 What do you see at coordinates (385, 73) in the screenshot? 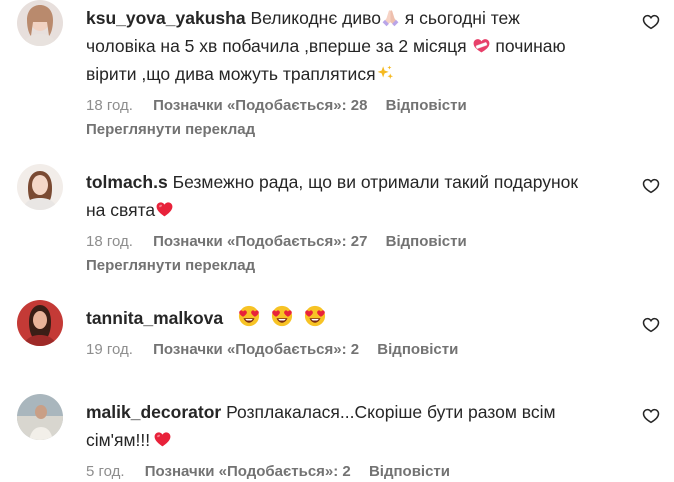
I see `sparkles-icon` at bounding box center [385, 73].